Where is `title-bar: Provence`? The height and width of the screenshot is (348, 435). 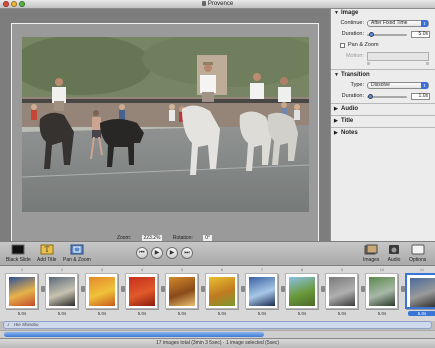
title-bar: Provence is located at coordinates (217, 4).